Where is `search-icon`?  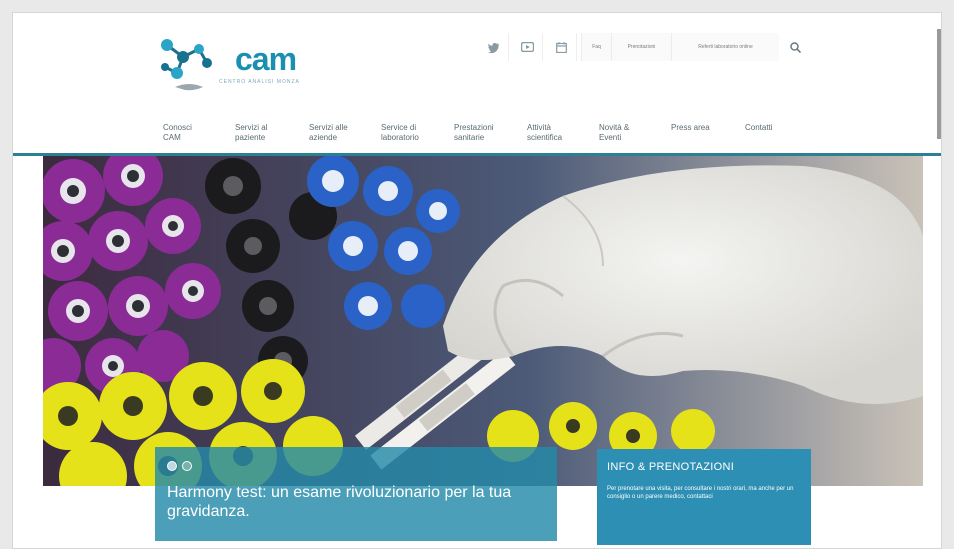
search-icon is located at coordinates (795, 47).